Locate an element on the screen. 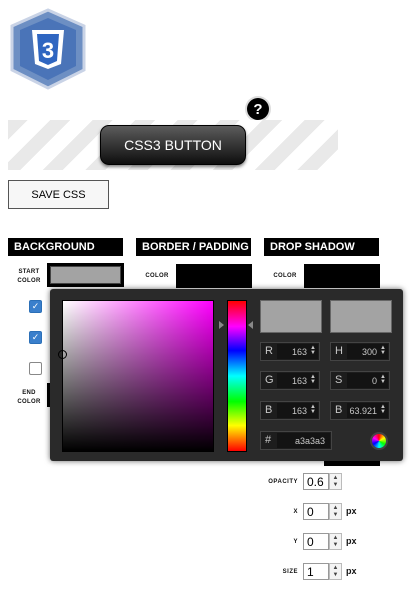  section-border-padding: BORDER / PADDING is located at coordinates (193, 247).